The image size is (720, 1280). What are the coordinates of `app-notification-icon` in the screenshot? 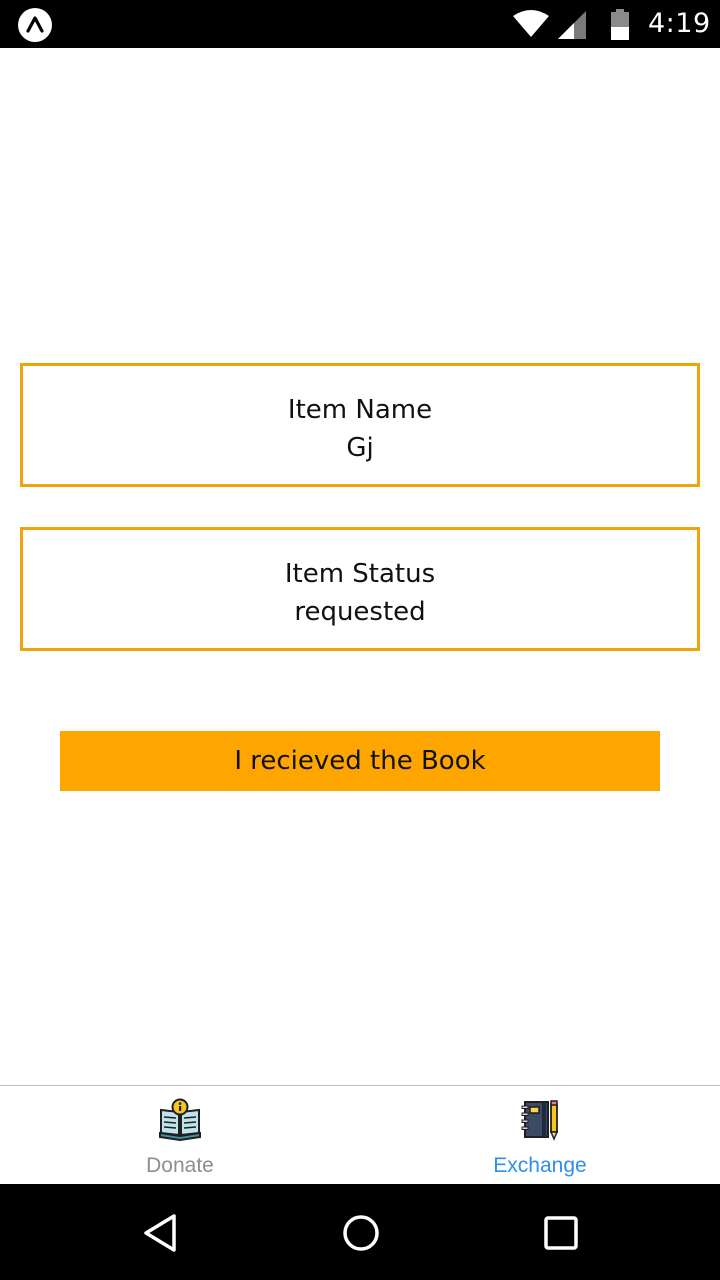 It's located at (35, 25).